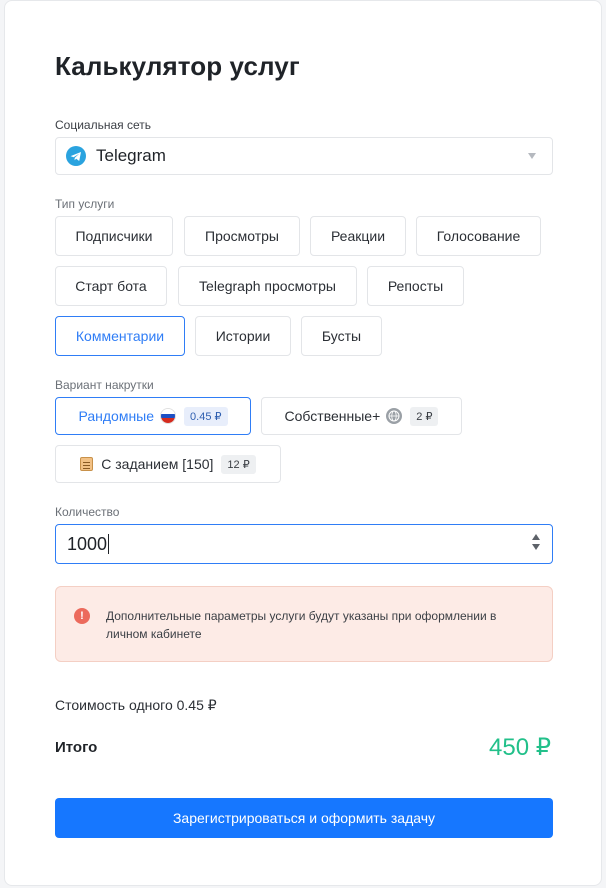 This screenshot has width=606, height=888. What do you see at coordinates (206, 416) in the screenshot?
I see `variant-price-badge: 0.45 ₽` at bounding box center [206, 416].